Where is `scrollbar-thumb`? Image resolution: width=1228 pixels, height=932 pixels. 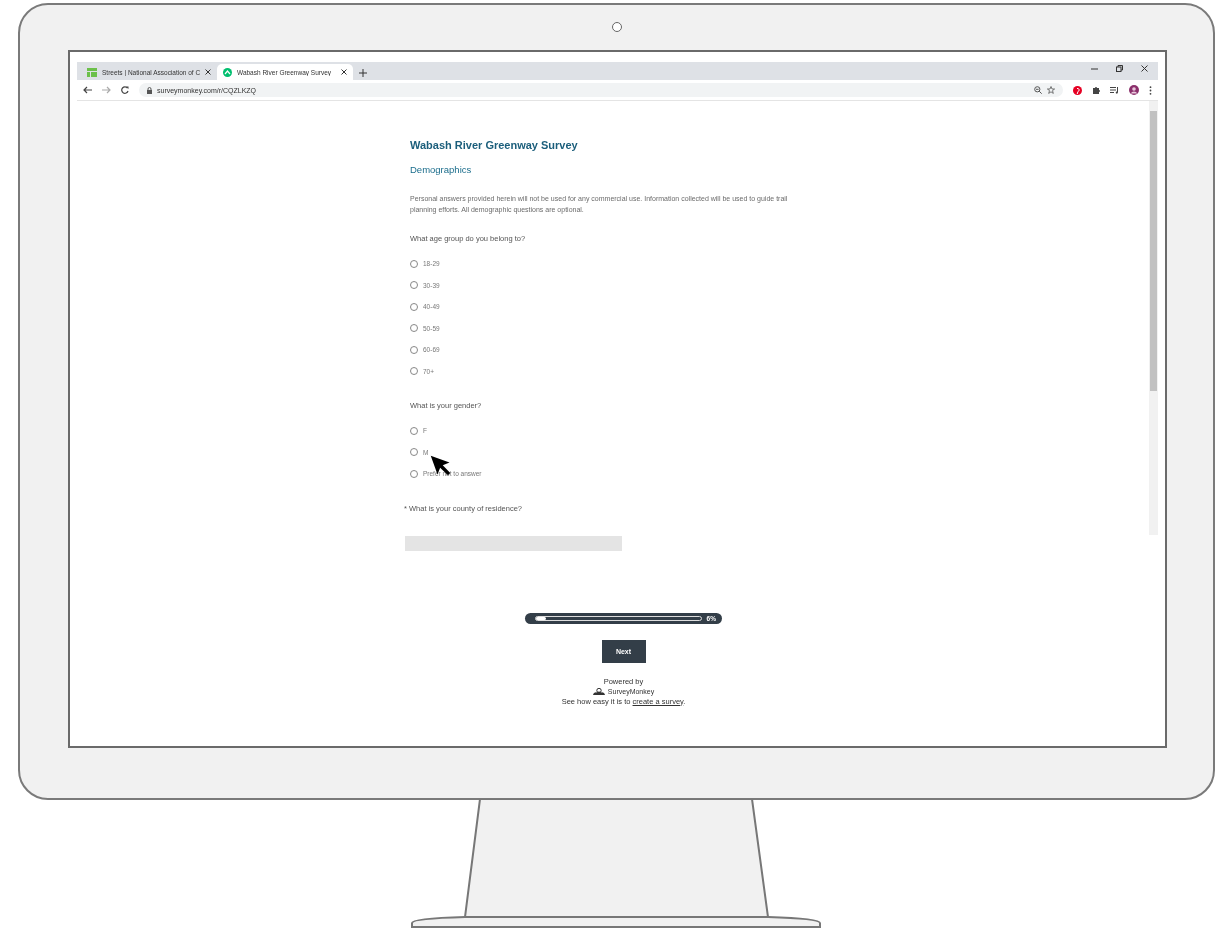
scrollbar-thumb is located at coordinates (1153, 251).